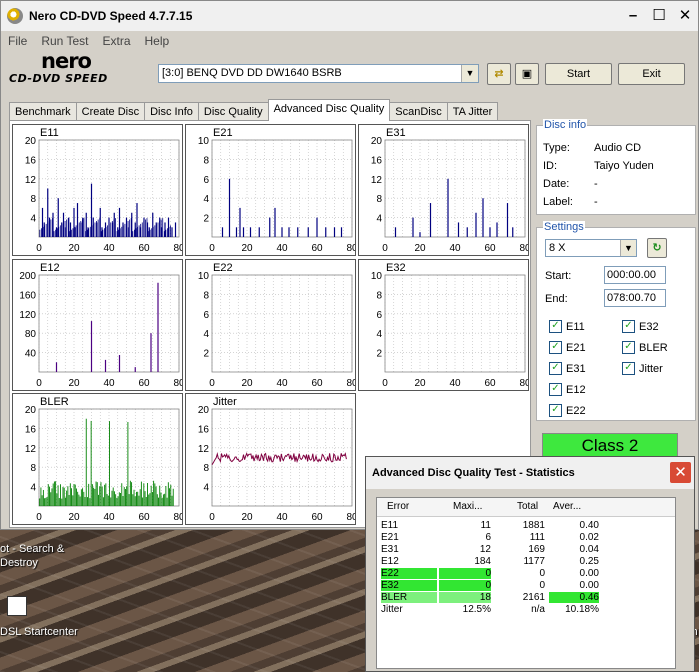 This screenshot has height=672, width=699. What do you see at coordinates (530, 473) in the screenshot?
I see `dialog-title: Advanced Disc Quality Test - Statistics` at bounding box center [530, 473].